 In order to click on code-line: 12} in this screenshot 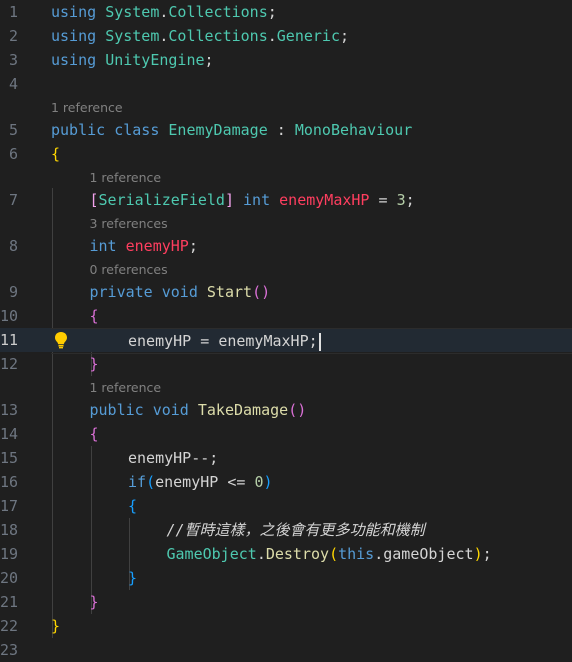, I will do `click(286, 364)`.